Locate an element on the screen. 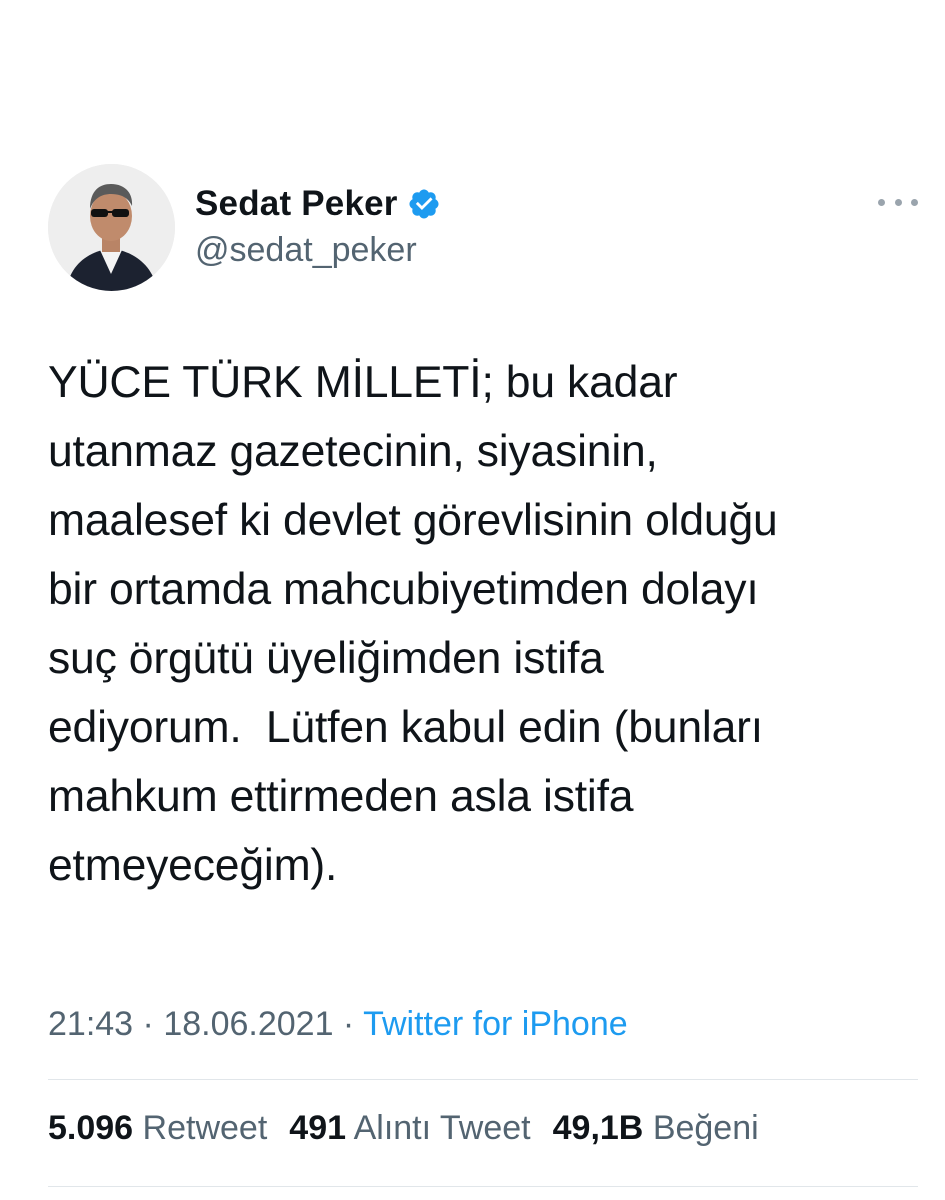 The height and width of the screenshot is (1200, 945). more-horizontal-icon is located at coordinates (898, 202).